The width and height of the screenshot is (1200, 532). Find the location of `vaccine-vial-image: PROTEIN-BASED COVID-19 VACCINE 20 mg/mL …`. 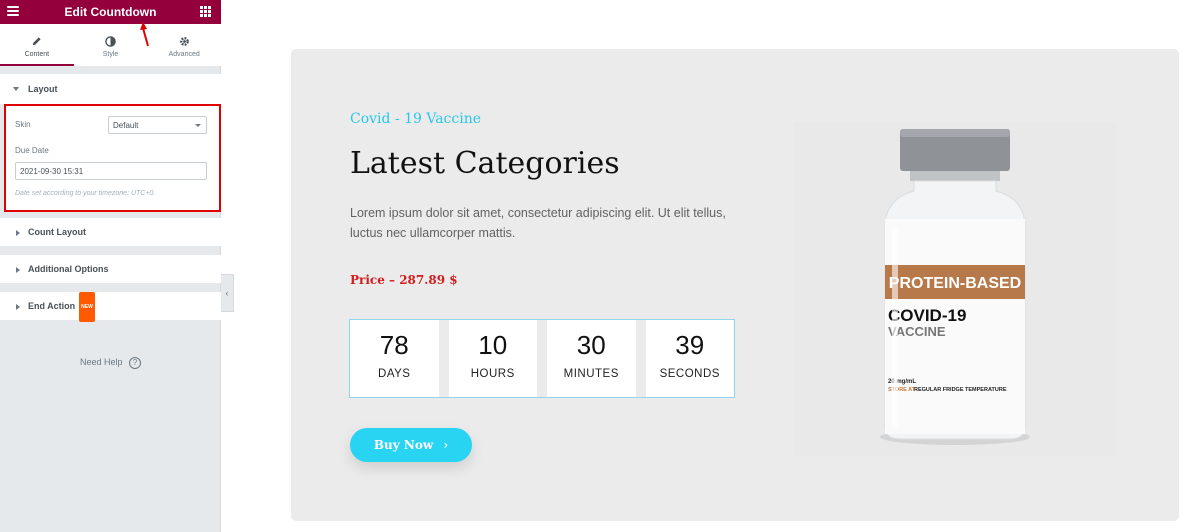

vaccine-vial-image: PROTEIN-BASED COVID-19 VACCINE 20 mg/mL … is located at coordinates (955, 287).